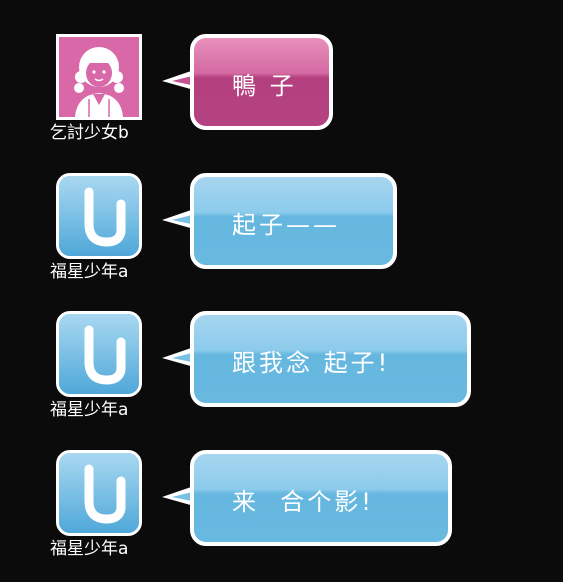 This screenshot has height=582, width=563. What do you see at coordinates (286, 225) in the screenshot?
I see `message-text: 起子——` at bounding box center [286, 225].